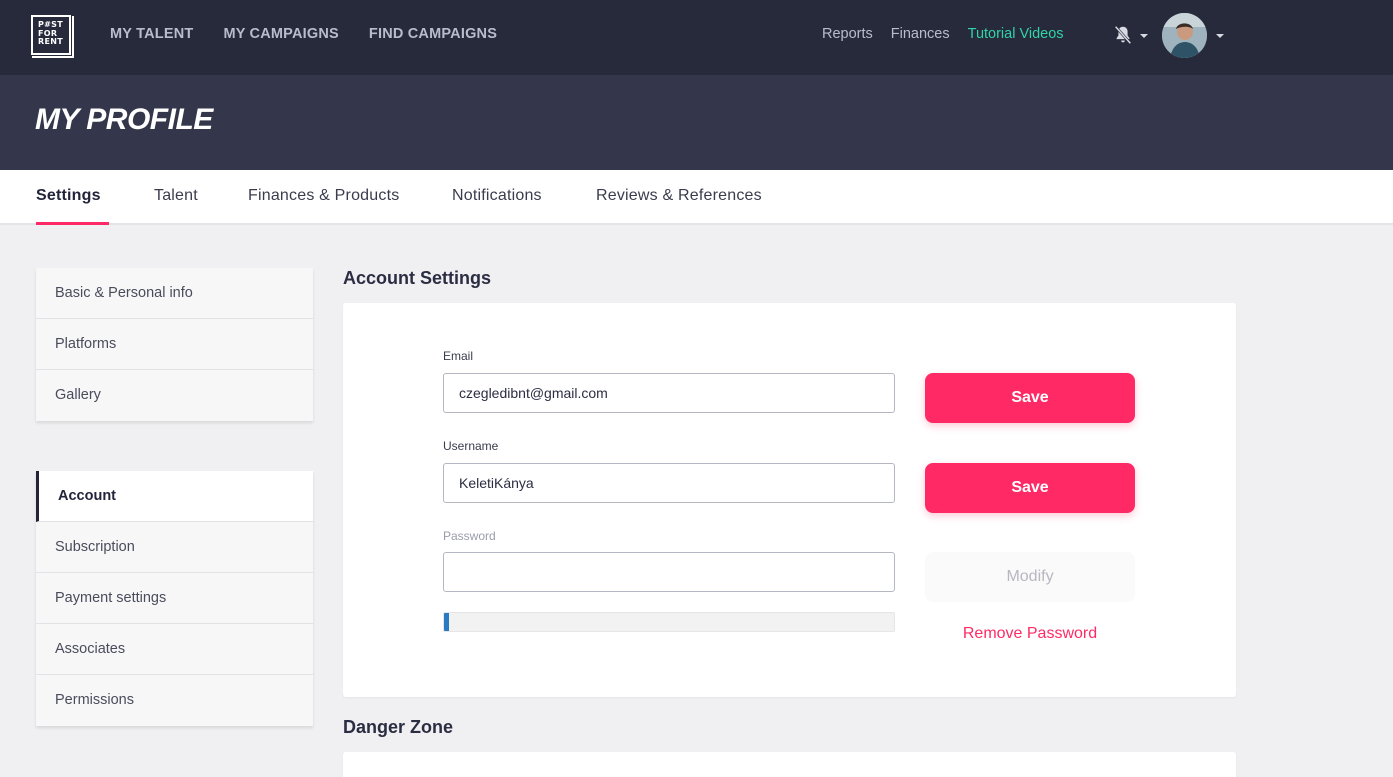 This screenshot has width=1393, height=777. What do you see at coordinates (1123, 35) in the screenshot?
I see `bell-off-icon` at bounding box center [1123, 35].